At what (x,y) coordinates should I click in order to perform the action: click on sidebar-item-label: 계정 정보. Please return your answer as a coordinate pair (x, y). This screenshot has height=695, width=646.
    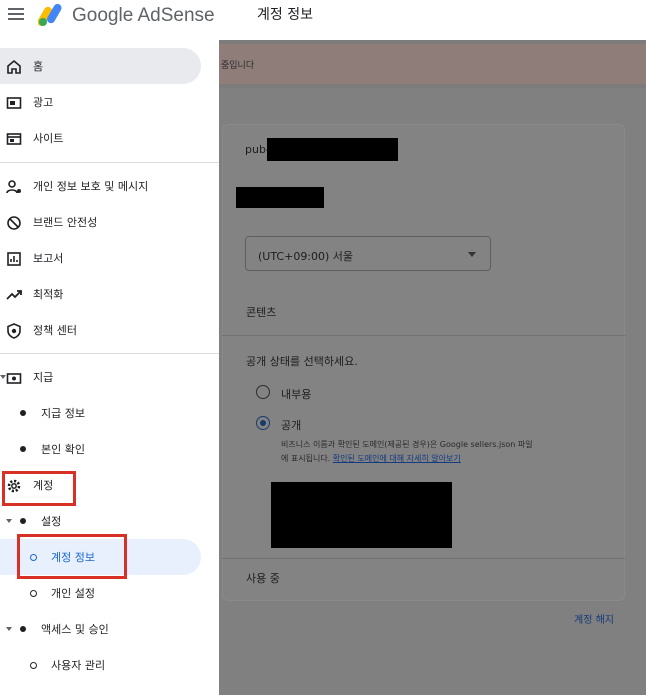
    Looking at the image, I should click on (73, 557).